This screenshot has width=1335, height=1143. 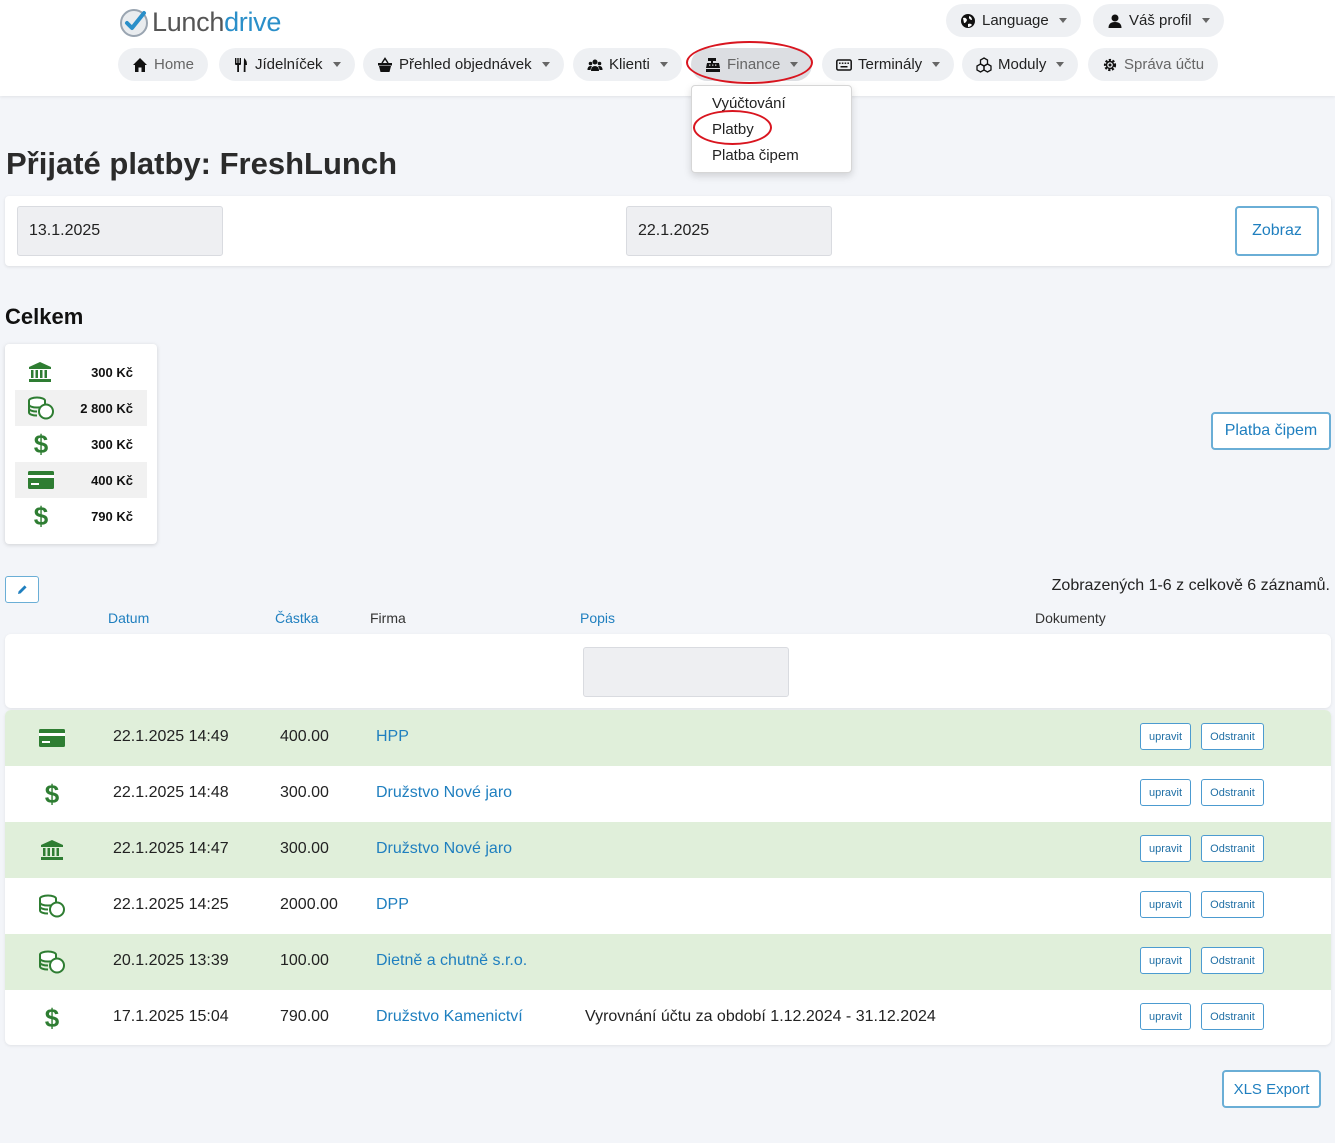 I want to click on user-icon, so click(x=1115, y=21).